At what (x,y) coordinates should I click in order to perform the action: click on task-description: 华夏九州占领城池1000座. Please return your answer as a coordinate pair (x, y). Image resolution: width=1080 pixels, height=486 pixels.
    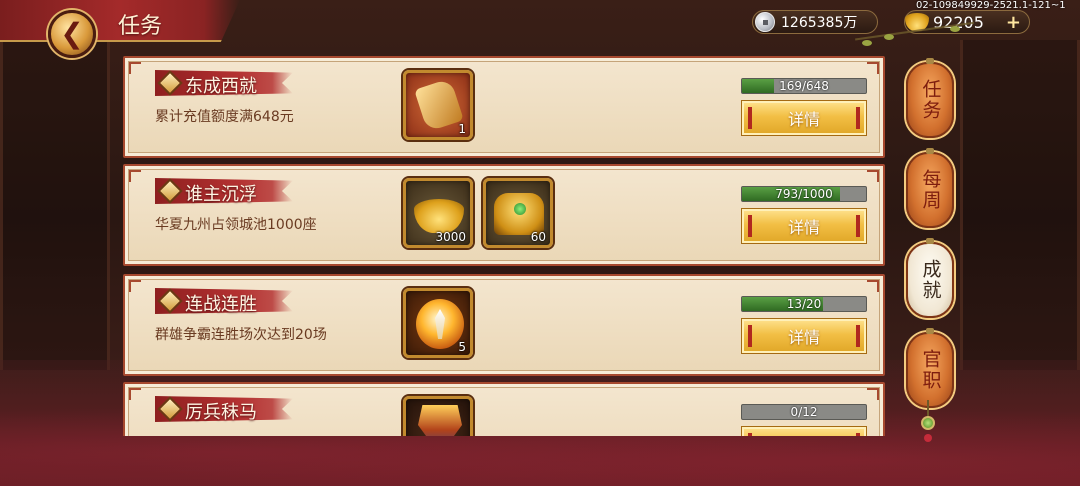
    Looking at the image, I should click on (236, 225).